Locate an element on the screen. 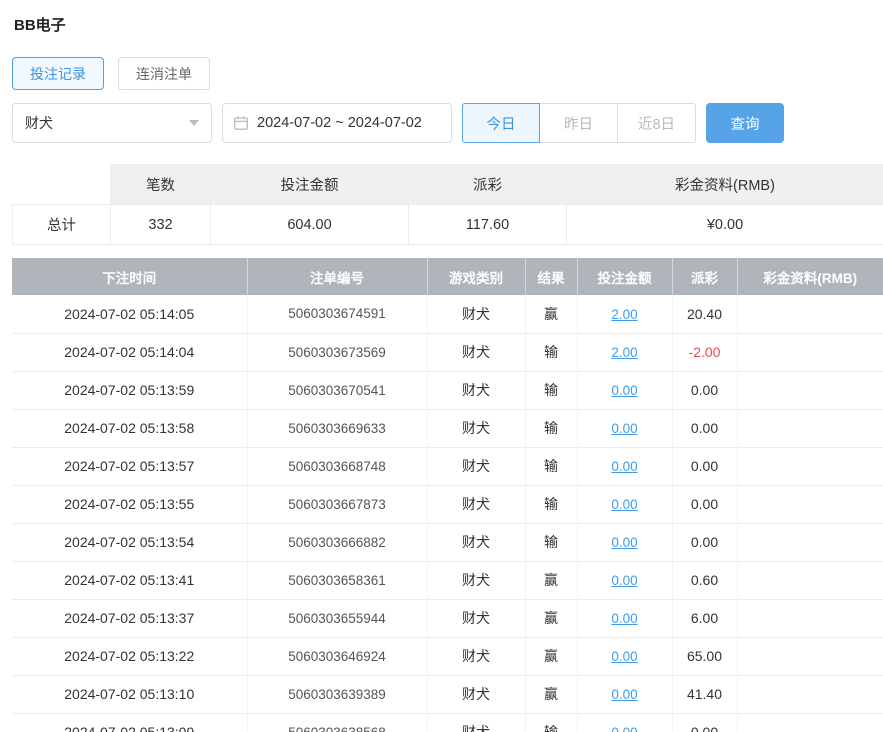 This screenshot has height=732, width=883. tab-bet-records: 投注记录 is located at coordinates (58, 73).